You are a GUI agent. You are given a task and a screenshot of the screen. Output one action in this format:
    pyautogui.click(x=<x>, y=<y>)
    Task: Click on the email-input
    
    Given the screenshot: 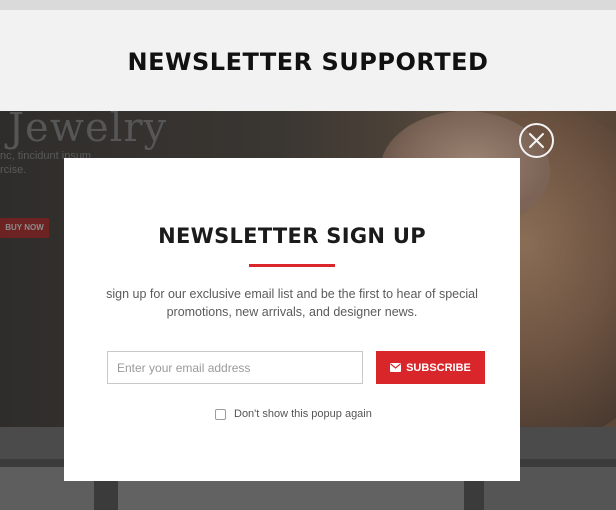 What is the action you would take?
    pyautogui.click(x=235, y=367)
    